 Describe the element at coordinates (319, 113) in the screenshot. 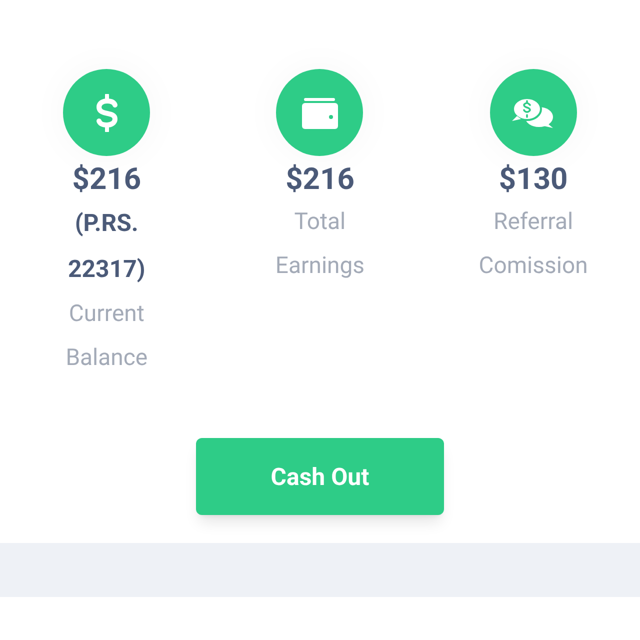

I see `wallet-icon` at that location.